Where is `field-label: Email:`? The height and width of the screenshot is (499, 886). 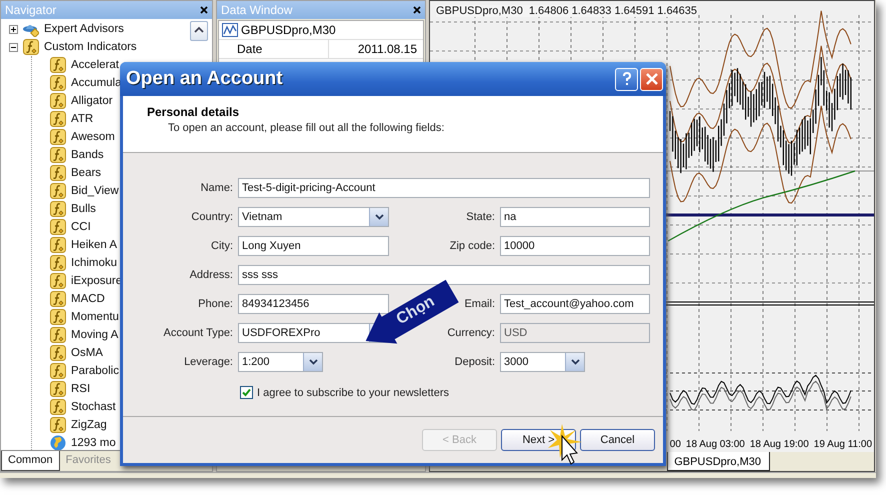
field-label: Email: is located at coordinates (479, 304).